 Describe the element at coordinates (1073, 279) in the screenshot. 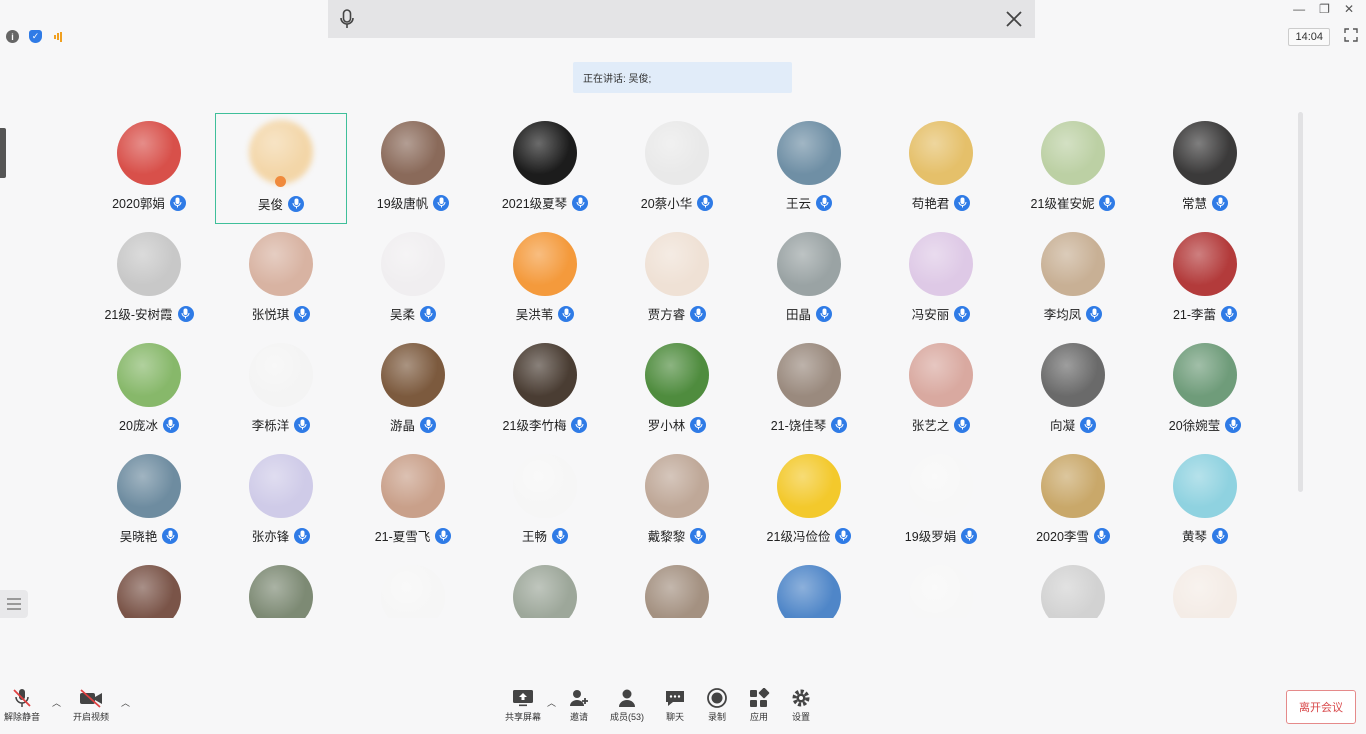

I see `participant-tile: 李均凤` at that location.